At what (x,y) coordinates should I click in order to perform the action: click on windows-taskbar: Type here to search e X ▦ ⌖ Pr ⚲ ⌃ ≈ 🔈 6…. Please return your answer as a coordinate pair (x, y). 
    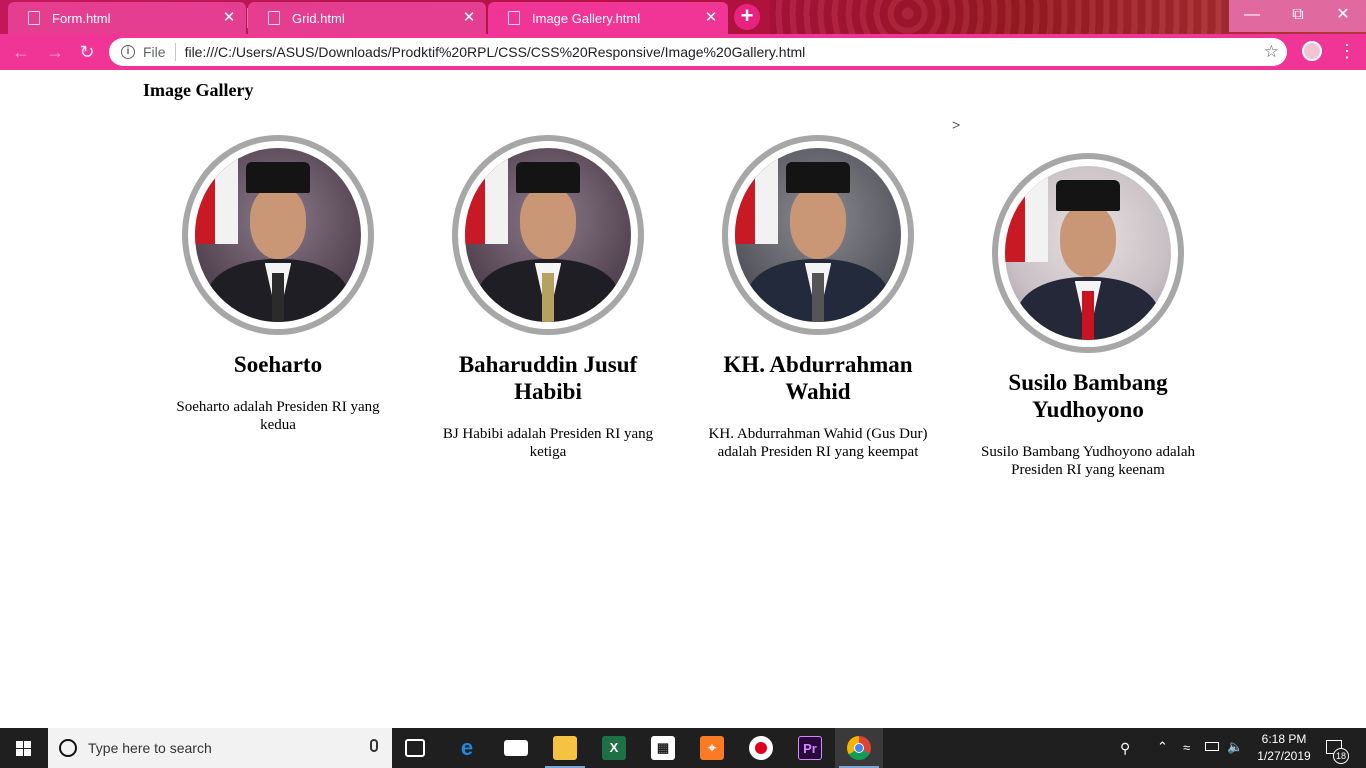
    Looking at the image, I should click on (683, 748).